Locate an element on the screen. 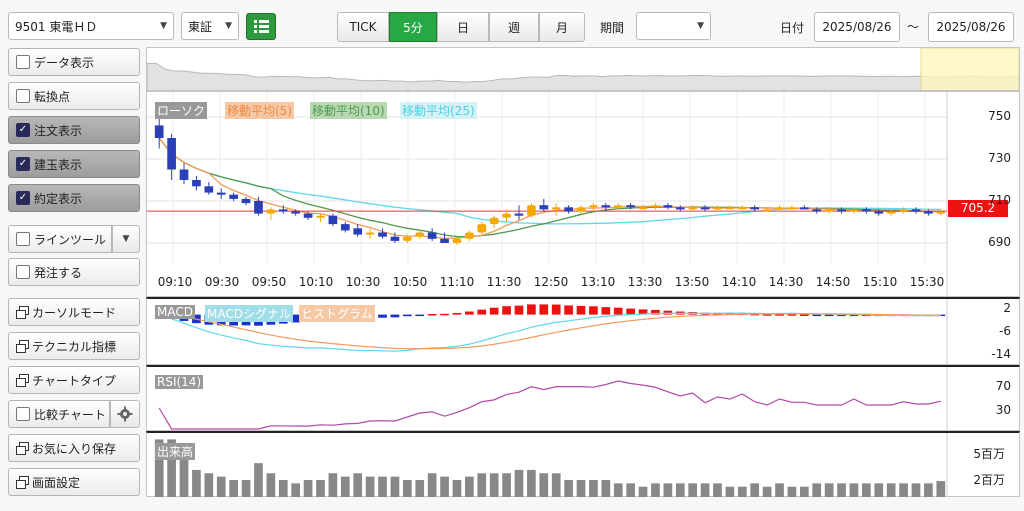 The height and width of the screenshot is (511, 1024). date-from-input: 2025/08/26 is located at coordinates (857, 27).